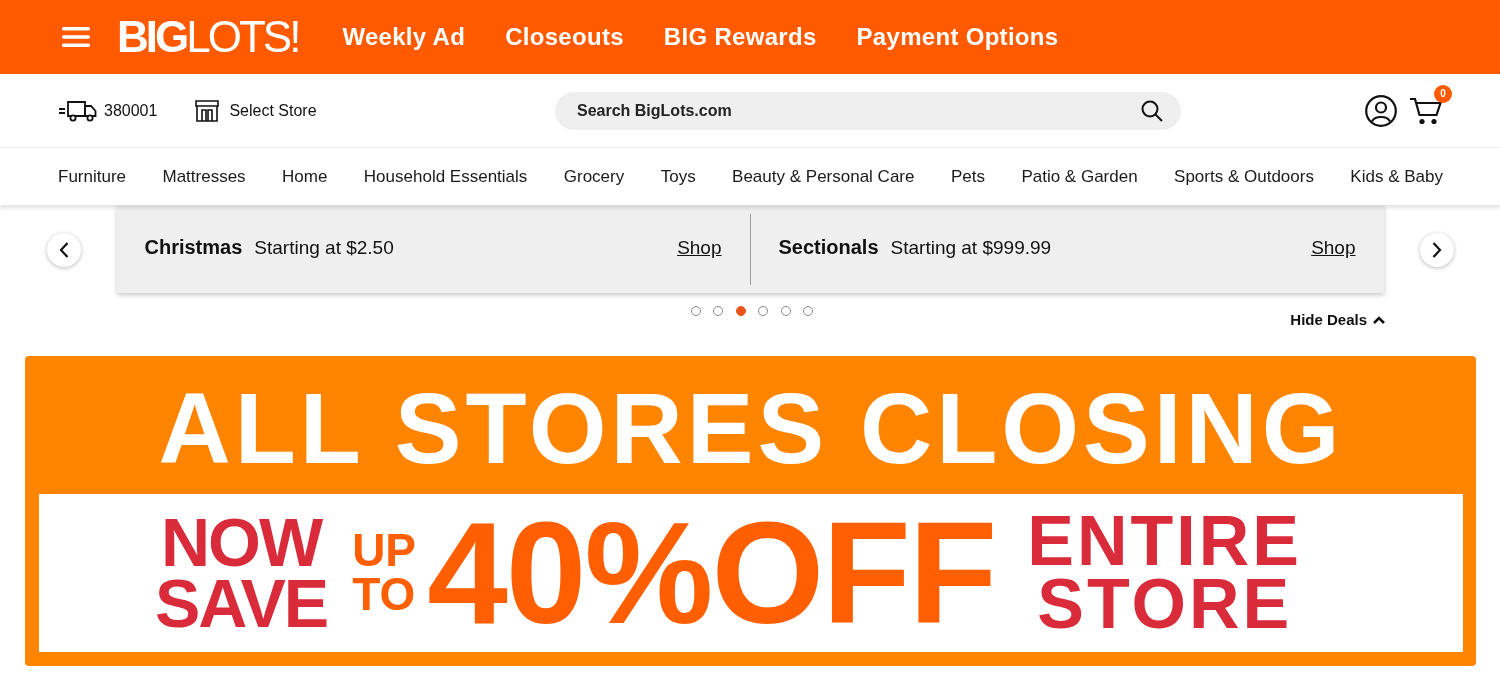 The height and width of the screenshot is (694, 1500). I want to click on category-link: Sports & Outdoors, so click(1244, 176).